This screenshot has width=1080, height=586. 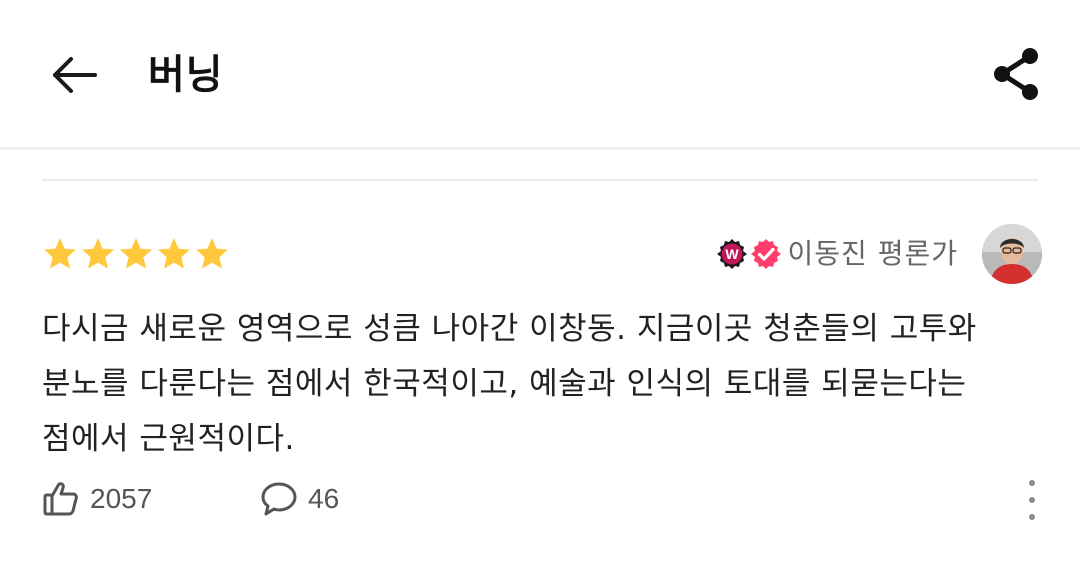 What do you see at coordinates (873, 254) in the screenshot?
I see `reviewer-name: 이동진 평론가` at bounding box center [873, 254].